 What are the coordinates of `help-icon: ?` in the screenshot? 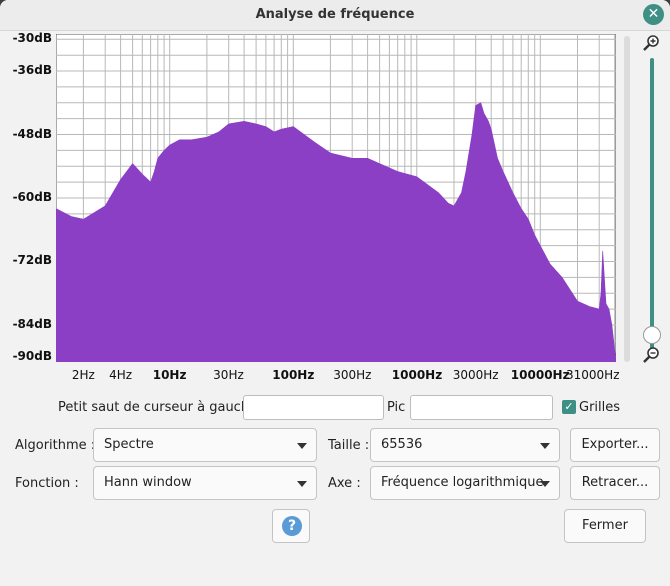 It's located at (292, 526).